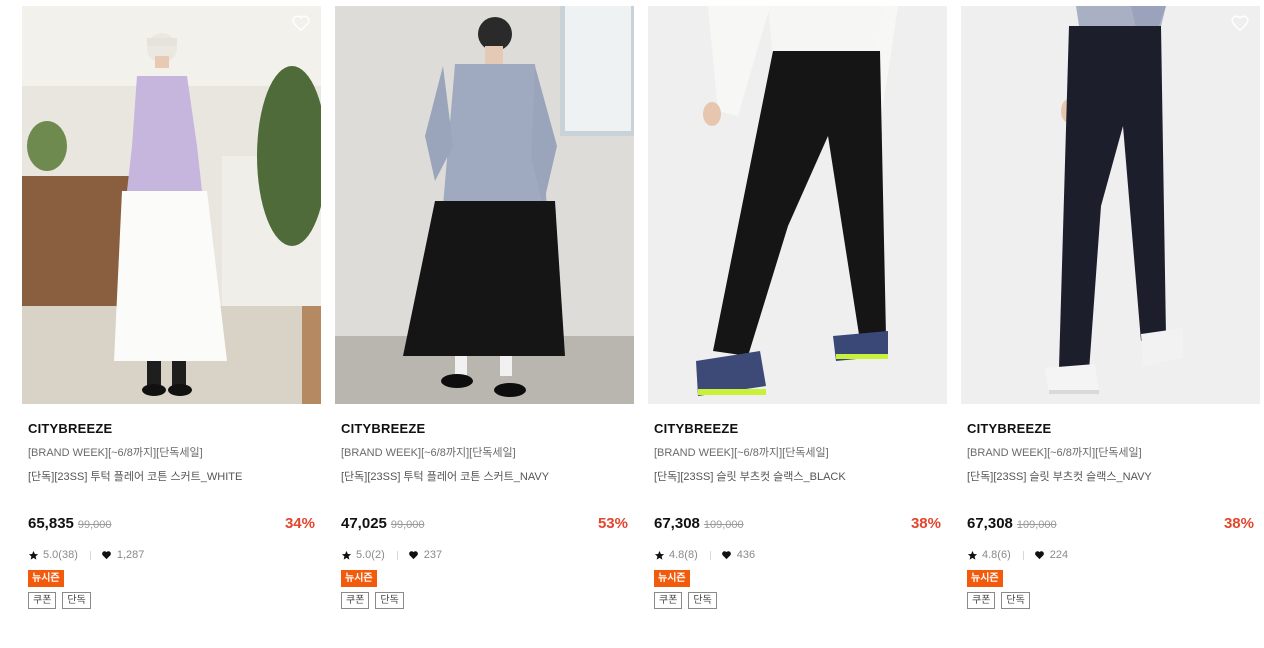 The width and height of the screenshot is (1264, 648). What do you see at coordinates (1111, 477) in the screenshot?
I see `product-name: [단독][23SS] 슬릿 부츠컷 슬랙스_NAVY` at bounding box center [1111, 477].